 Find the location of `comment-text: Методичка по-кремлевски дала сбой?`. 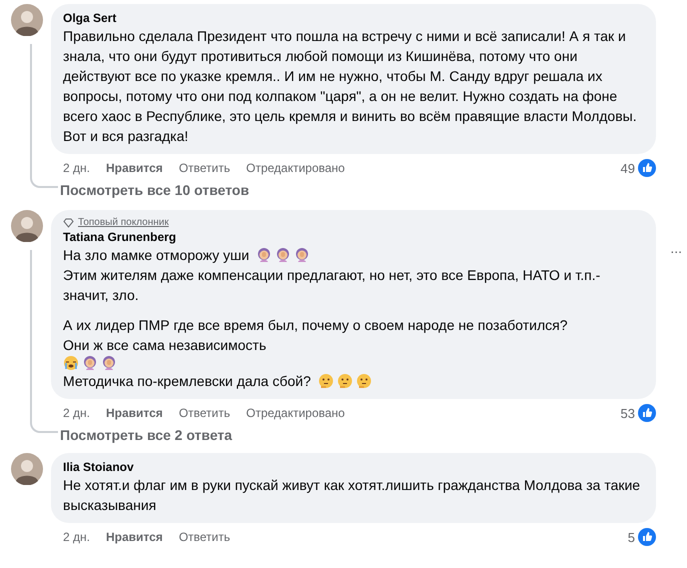

comment-text: Методичка по-кремлевски дала сбой? is located at coordinates (187, 381).